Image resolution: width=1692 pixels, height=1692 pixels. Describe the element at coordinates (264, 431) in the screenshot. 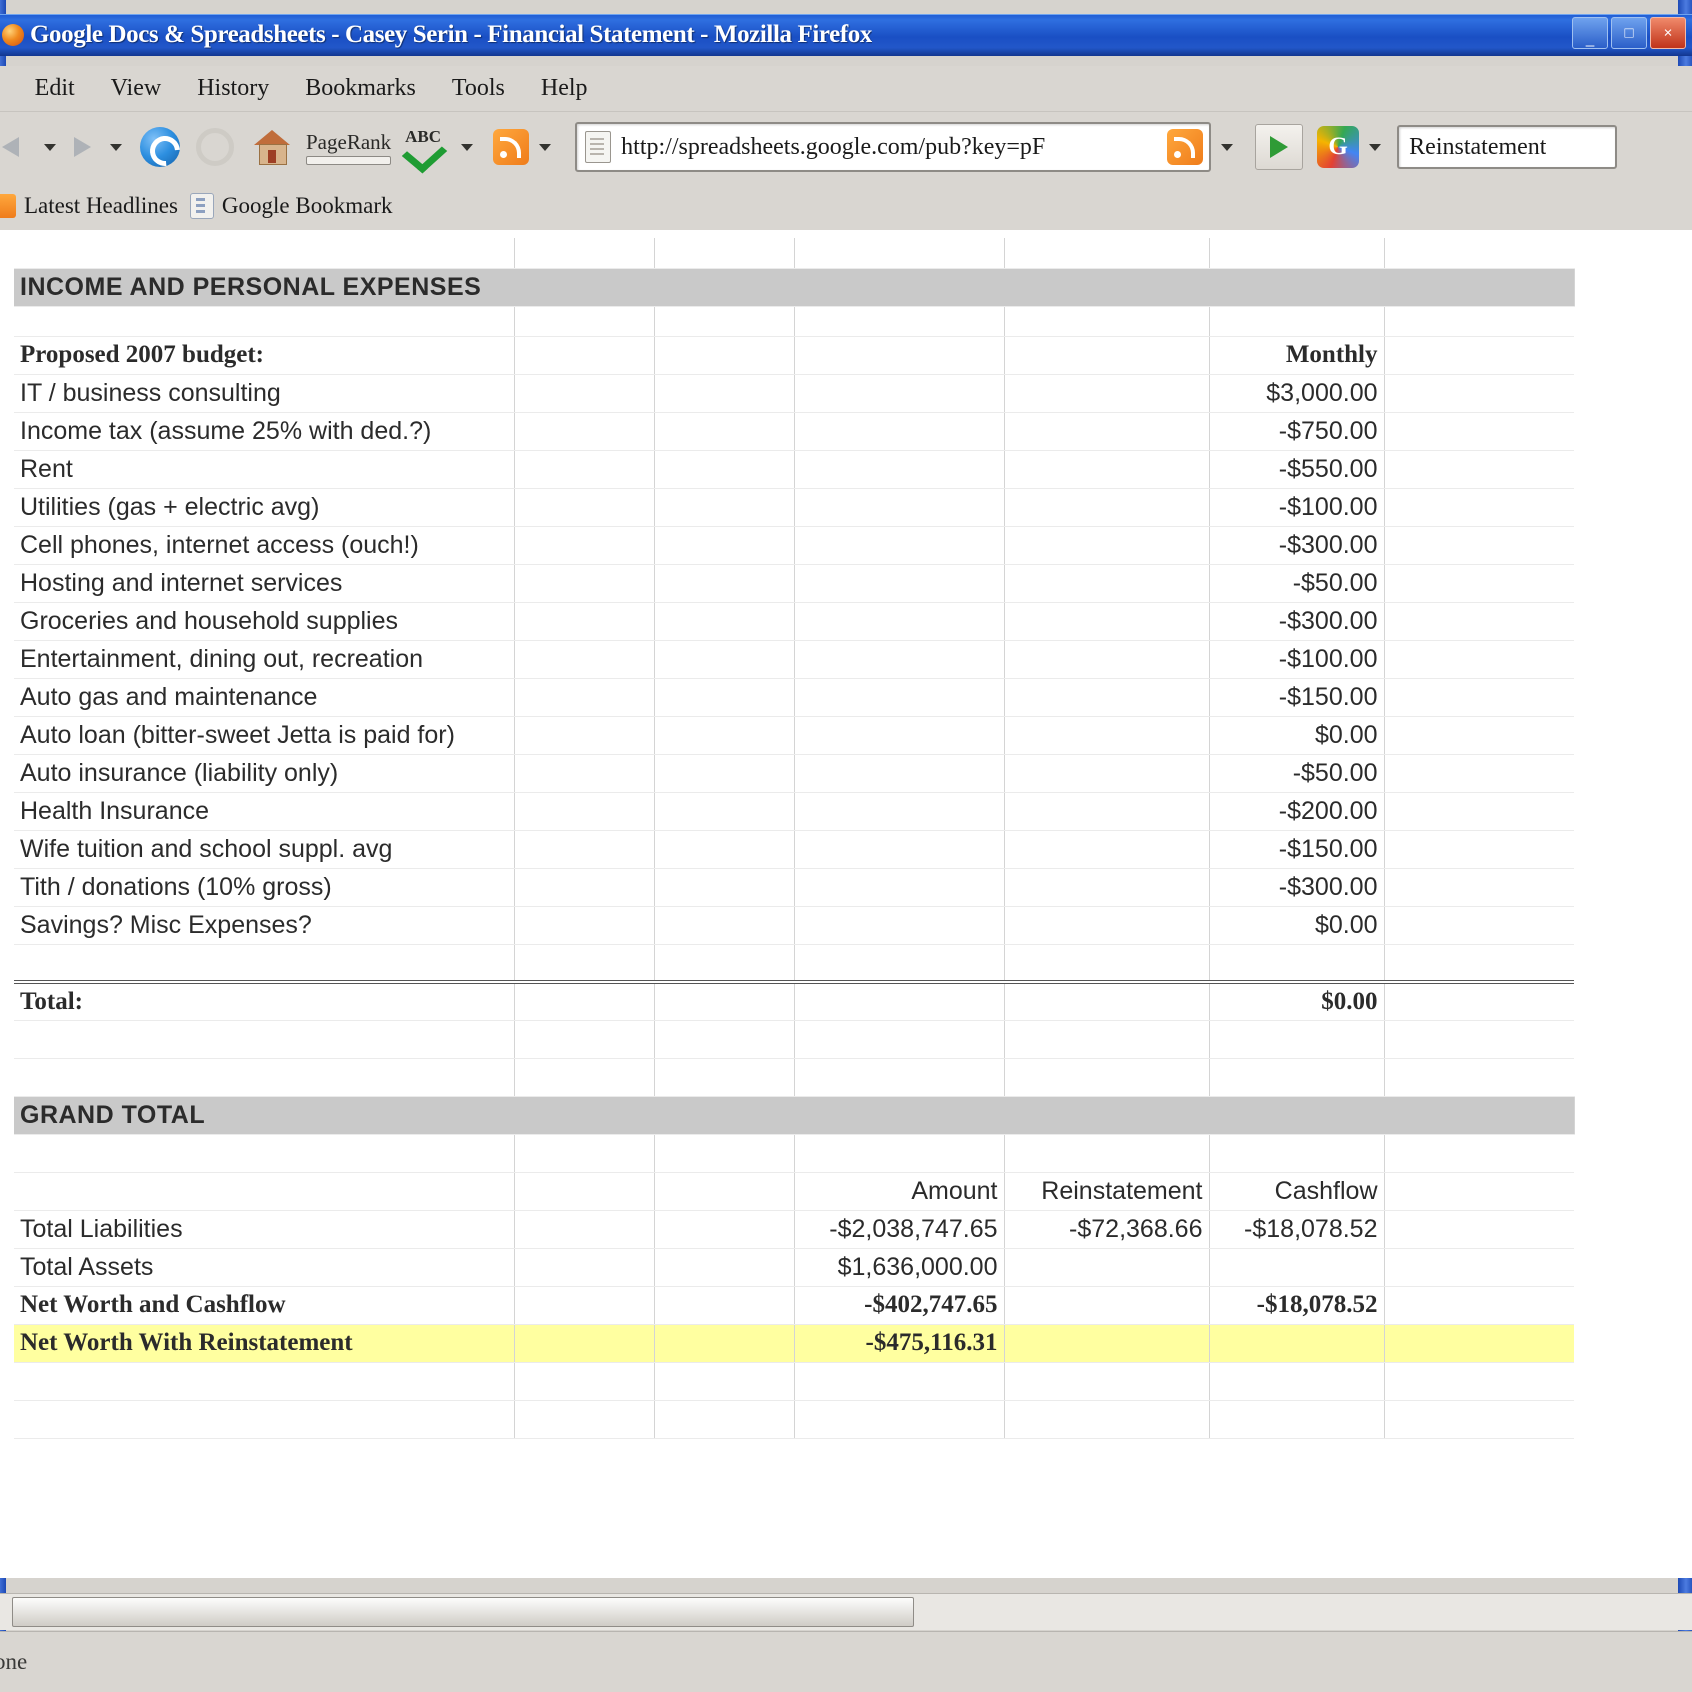

I see `row-label: Income tax (assume 25% with ded.?)` at that location.